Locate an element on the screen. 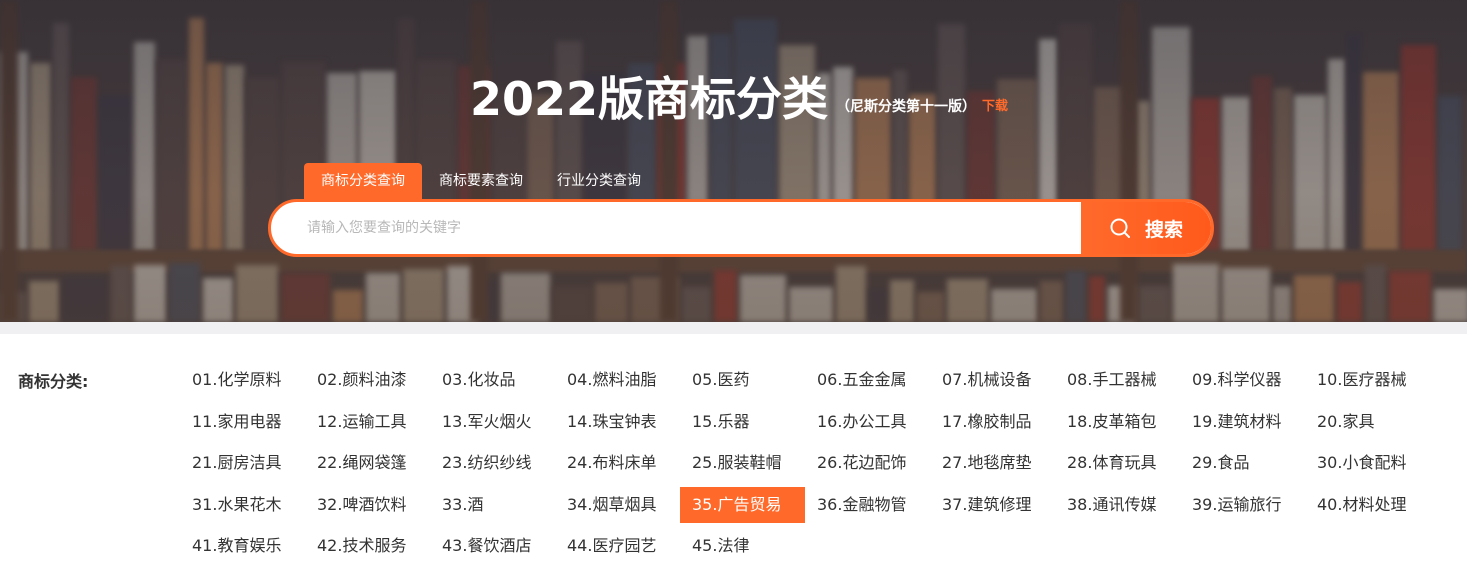  category-item: 08.手工器械 is located at coordinates (1117, 380).